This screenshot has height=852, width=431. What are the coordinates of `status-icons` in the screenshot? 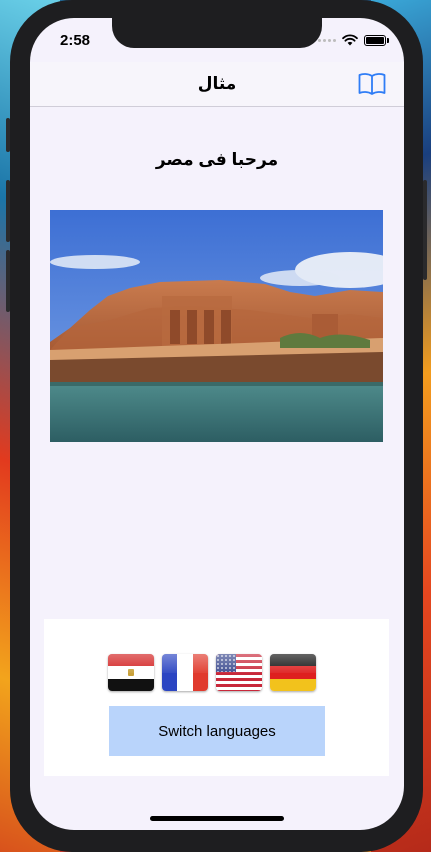 It's located at (353, 40).